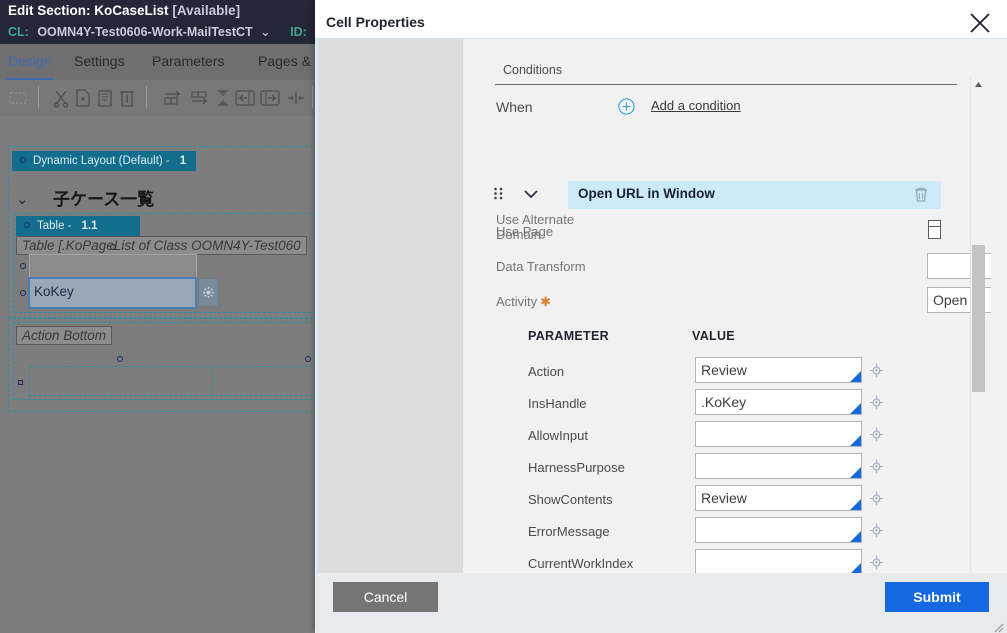 This screenshot has width=1007, height=633. I want to click on field-label-use-page: Use Page, so click(525, 231).